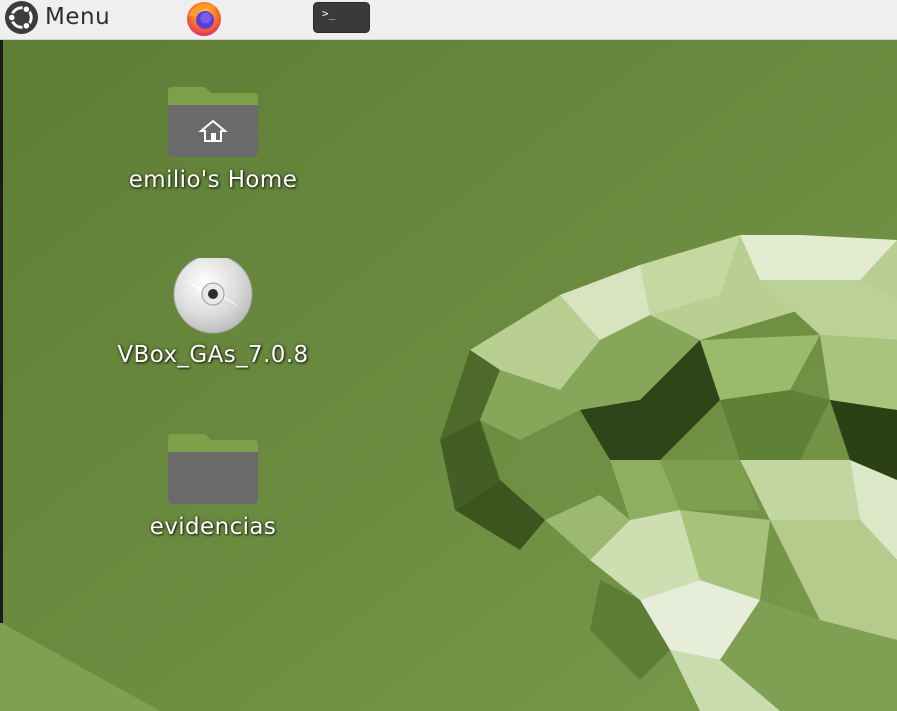  Describe the element at coordinates (213, 296) in the screenshot. I see `optical-disc-icon` at that location.